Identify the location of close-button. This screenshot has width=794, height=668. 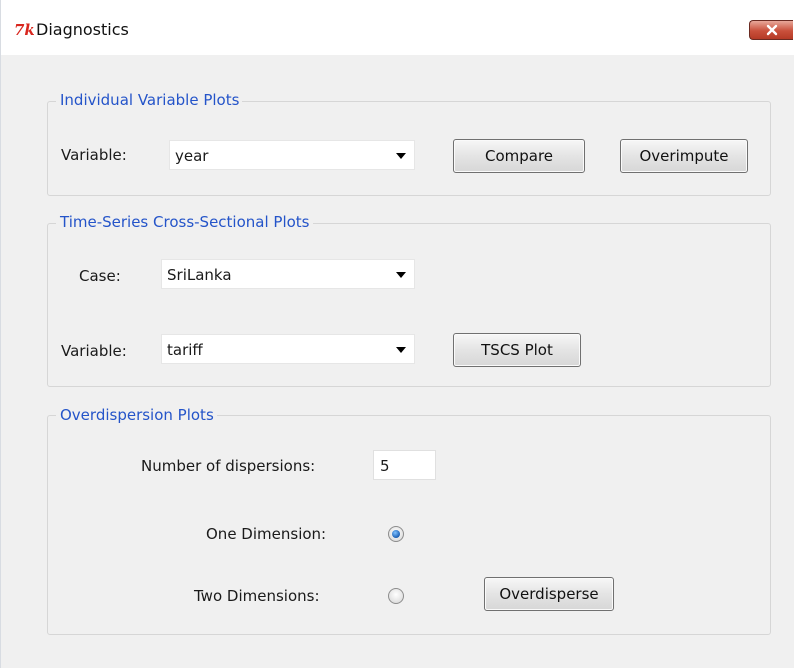
(771, 30).